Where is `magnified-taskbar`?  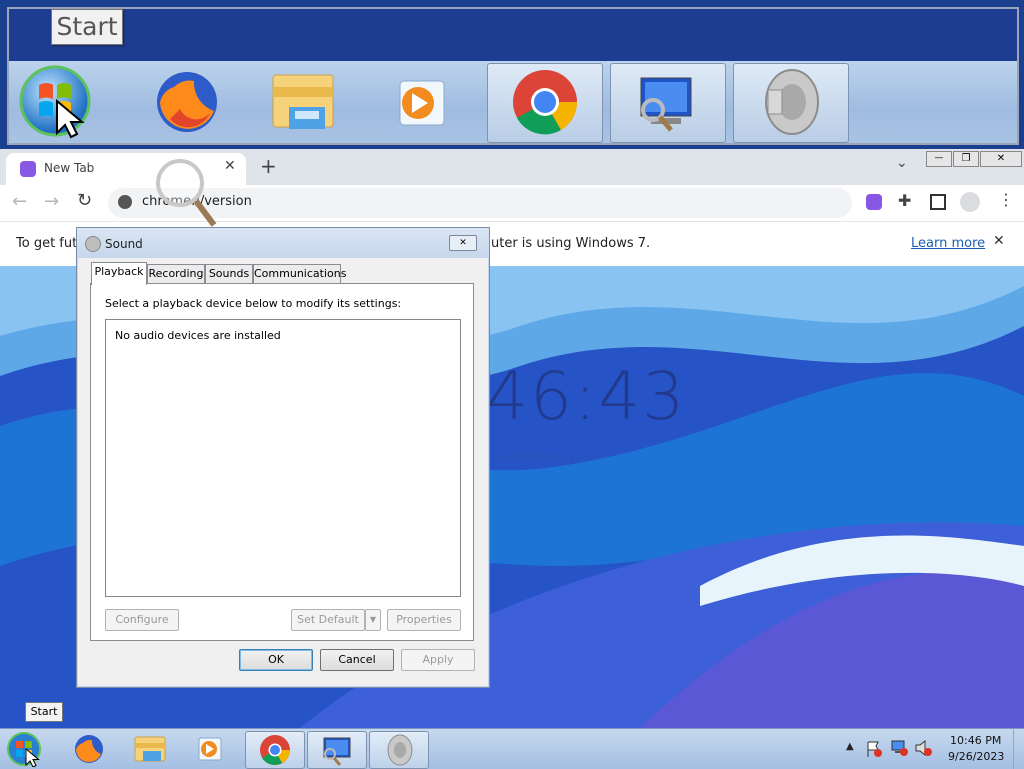
magnified-taskbar is located at coordinates (513, 102).